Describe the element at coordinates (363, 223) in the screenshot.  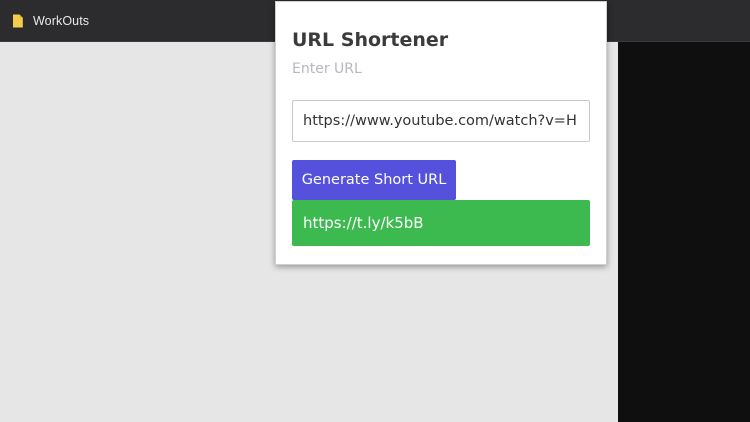
I see `short-url-text: https://t.ly/k5bB` at that location.